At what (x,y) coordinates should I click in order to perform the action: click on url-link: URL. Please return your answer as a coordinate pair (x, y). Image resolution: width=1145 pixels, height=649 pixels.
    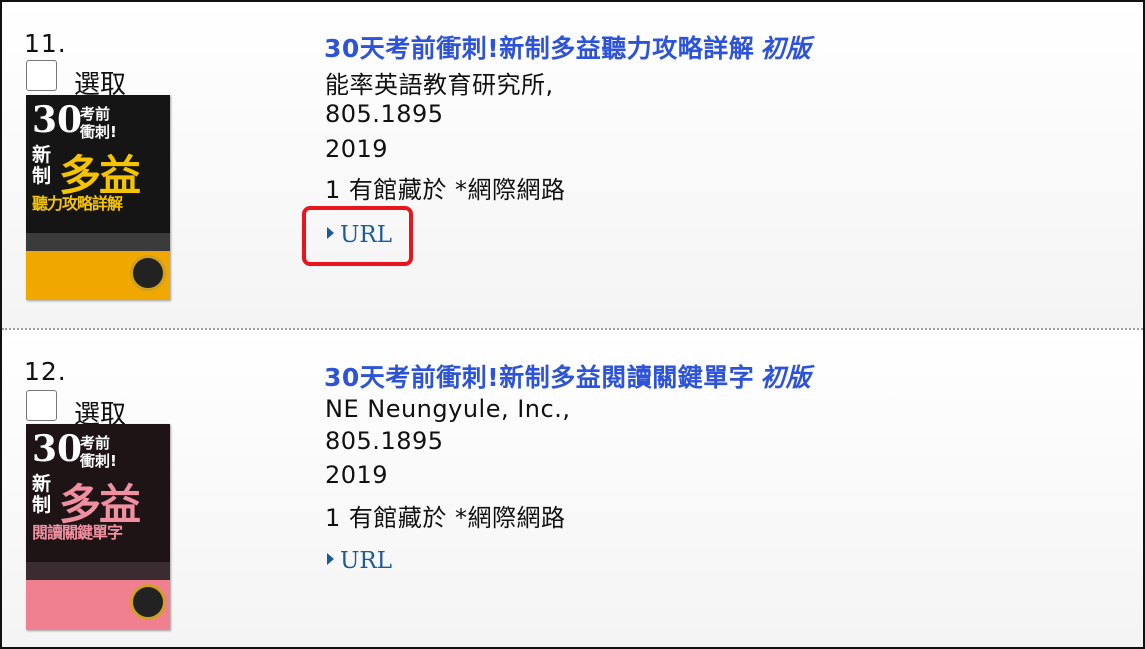
    Looking at the image, I should click on (359, 561).